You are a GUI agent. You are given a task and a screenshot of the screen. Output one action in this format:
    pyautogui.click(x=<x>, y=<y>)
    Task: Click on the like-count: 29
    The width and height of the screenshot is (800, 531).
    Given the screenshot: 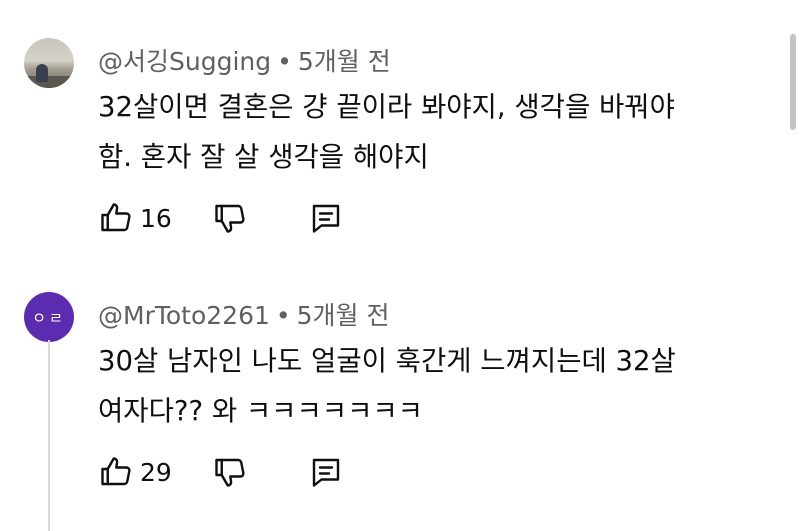 What is the action you would take?
    pyautogui.click(x=156, y=472)
    